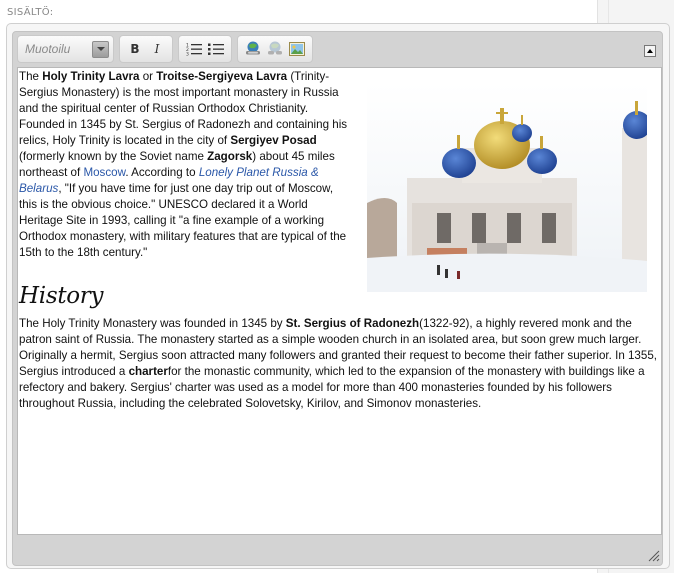  What do you see at coordinates (230, 156) in the screenshot?
I see `bold-text: Zagorsk` at bounding box center [230, 156].